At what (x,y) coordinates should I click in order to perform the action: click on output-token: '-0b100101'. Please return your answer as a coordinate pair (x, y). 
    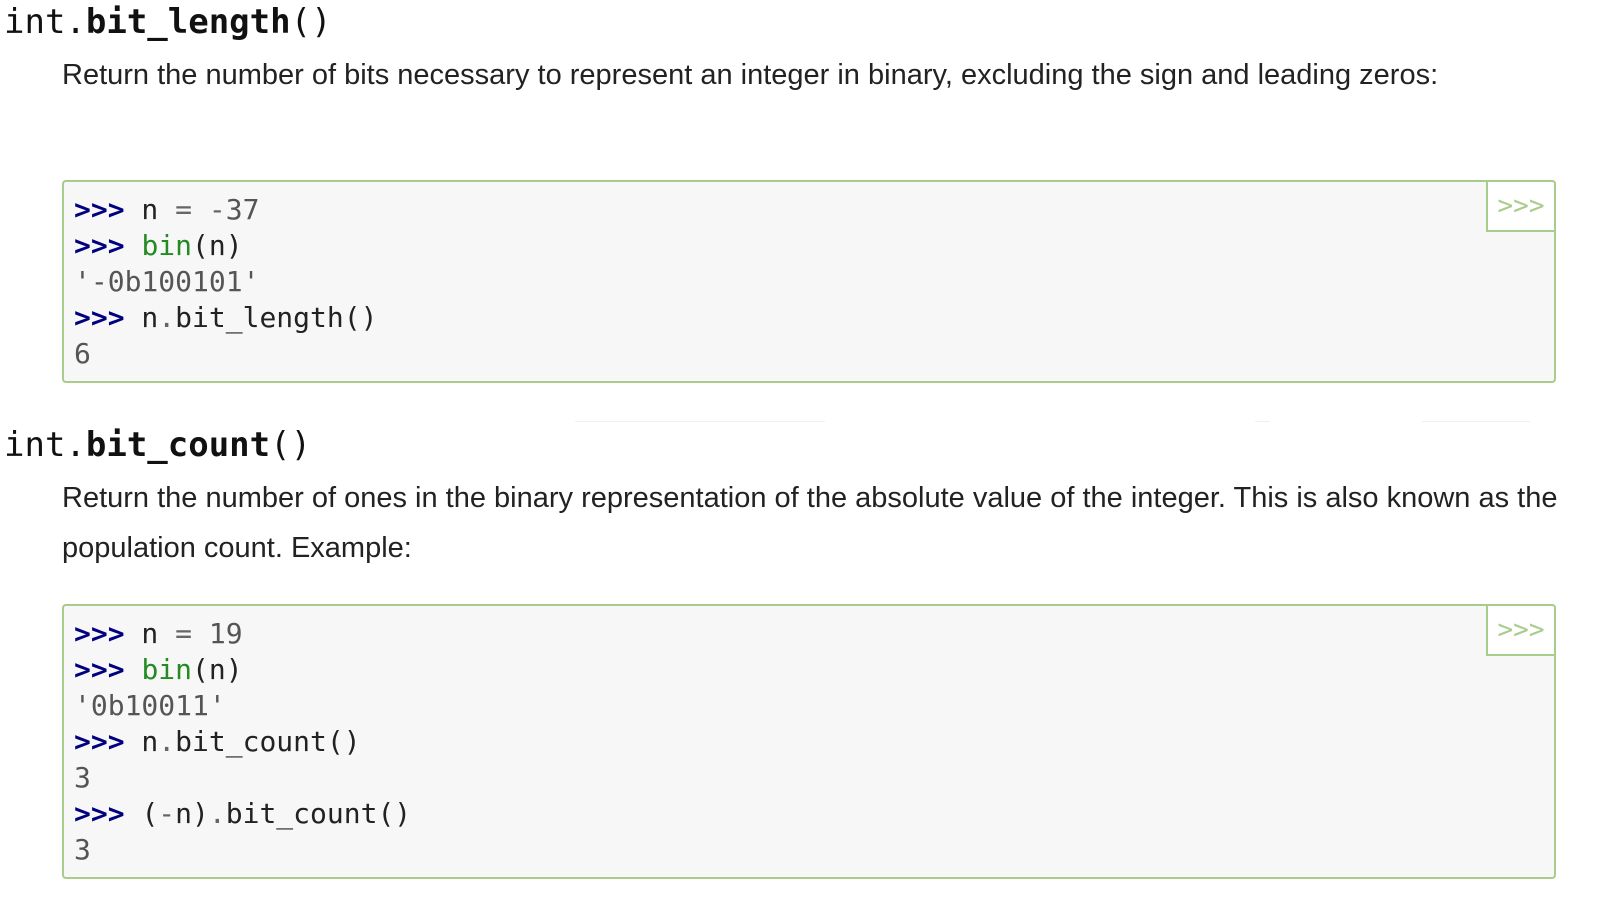
    Looking at the image, I should click on (167, 281).